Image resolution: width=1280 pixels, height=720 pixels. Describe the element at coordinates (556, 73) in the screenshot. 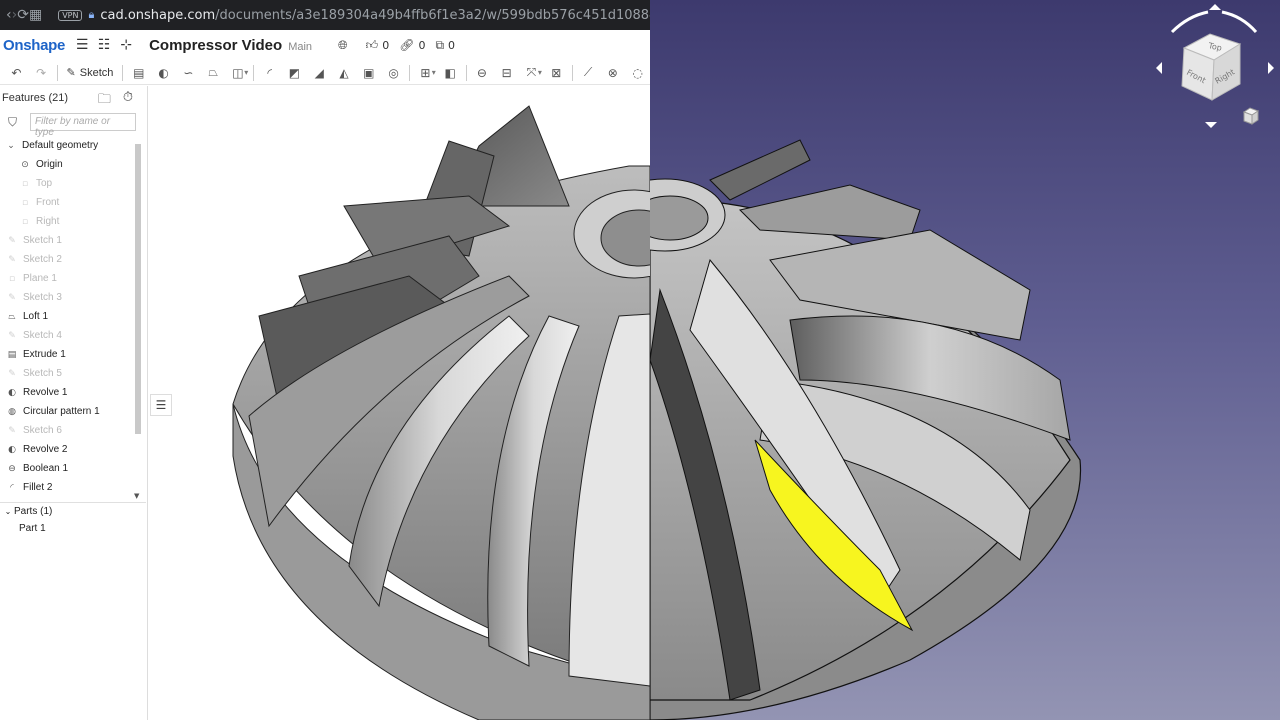

I see `delete-part-icon: ⊠` at that location.